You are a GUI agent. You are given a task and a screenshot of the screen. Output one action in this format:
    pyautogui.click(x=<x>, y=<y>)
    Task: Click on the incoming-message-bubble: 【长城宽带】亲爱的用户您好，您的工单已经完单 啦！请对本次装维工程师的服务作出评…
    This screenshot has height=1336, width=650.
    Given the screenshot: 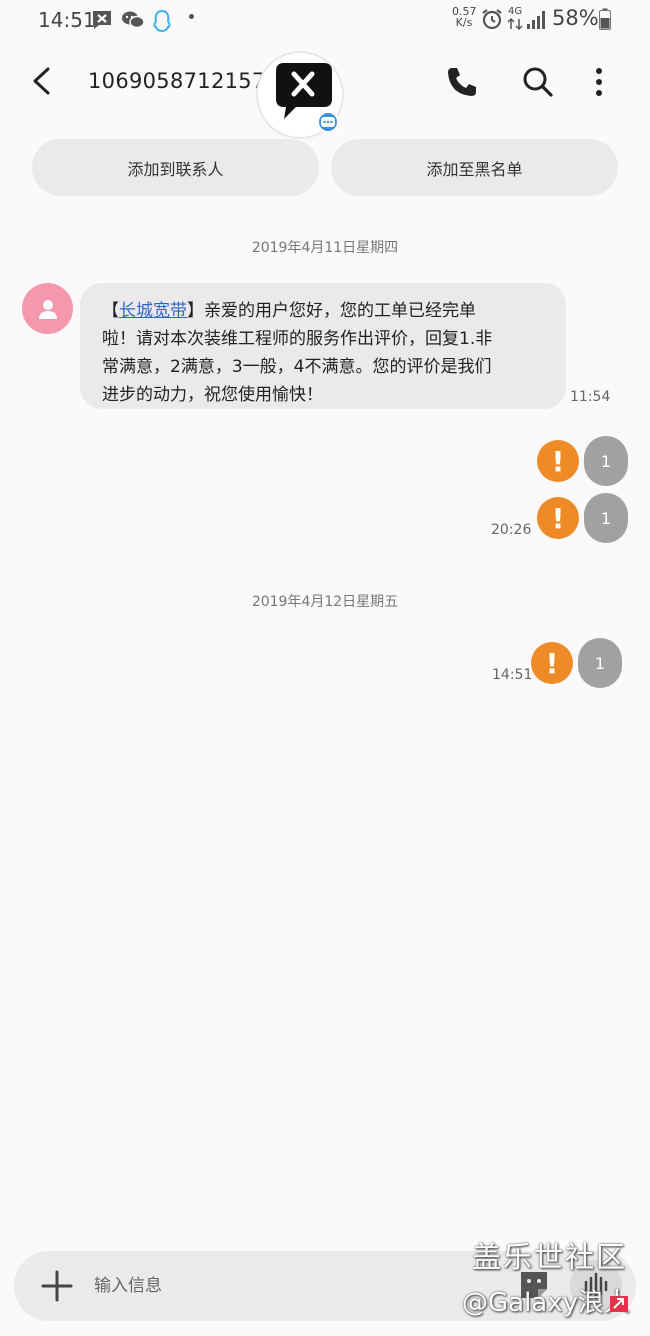 What is the action you would take?
    pyautogui.click(x=323, y=346)
    